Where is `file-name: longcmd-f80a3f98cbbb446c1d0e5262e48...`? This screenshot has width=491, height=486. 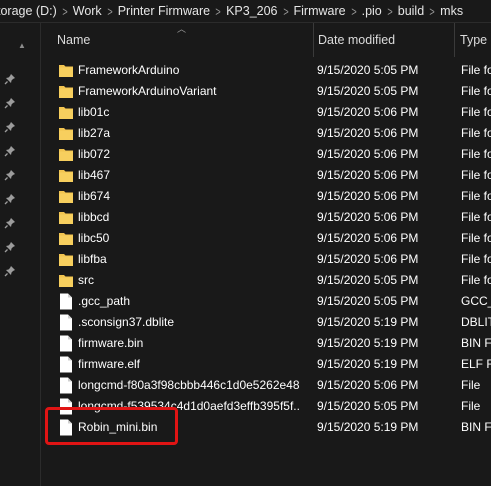 file-name: longcmd-f80a3f98cbbb446c1d0e5262e48... is located at coordinates (189, 385).